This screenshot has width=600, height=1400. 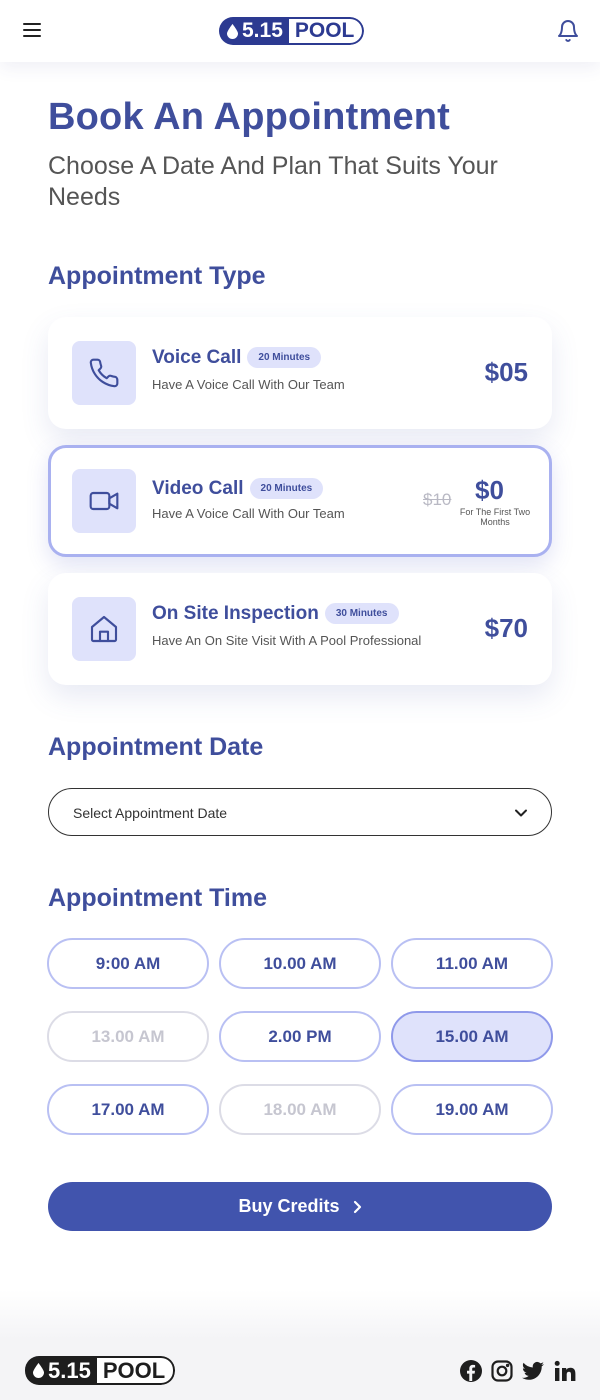 I want to click on twitter-icon, so click(x=533, y=1371).